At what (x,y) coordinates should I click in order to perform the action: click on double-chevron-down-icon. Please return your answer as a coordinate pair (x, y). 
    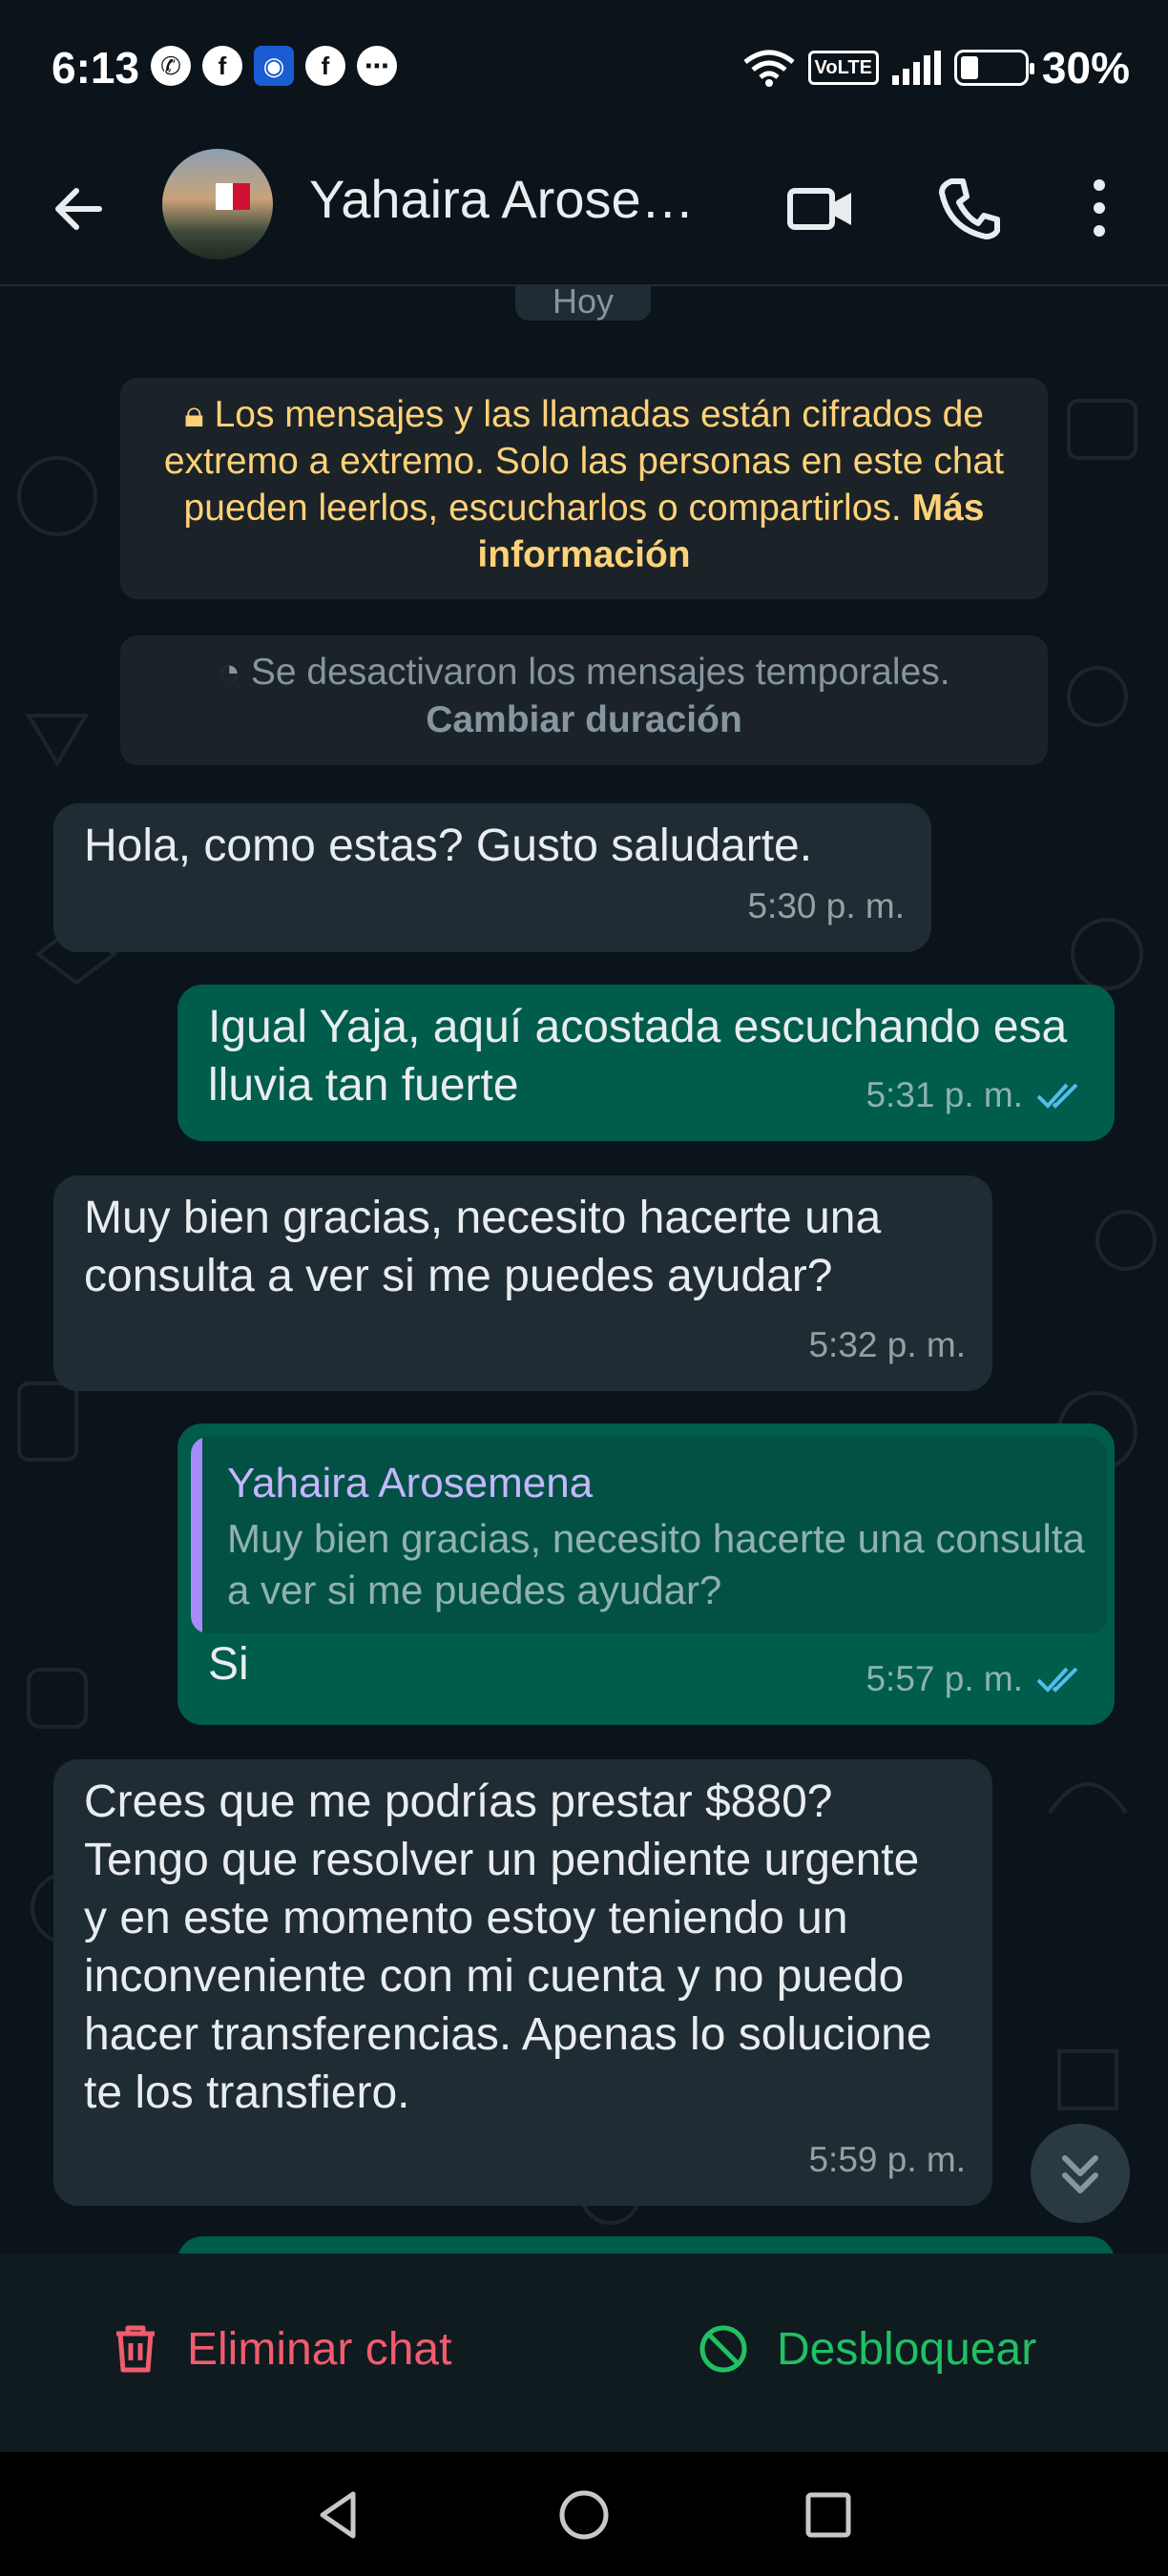
    Looking at the image, I should click on (1080, 2174).